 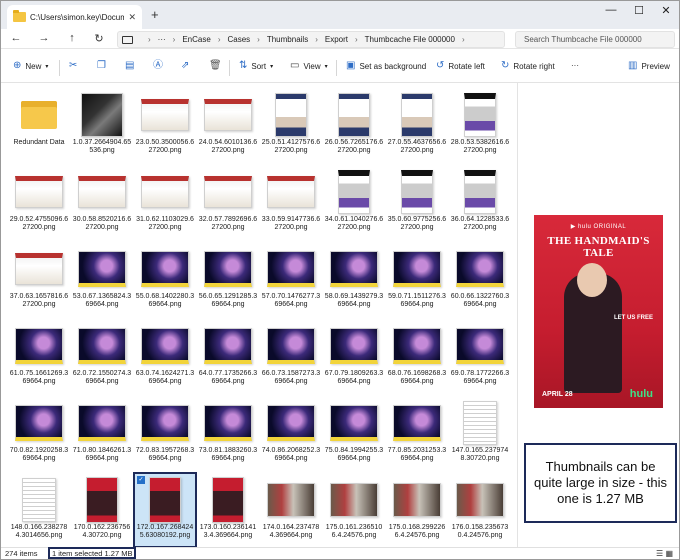 What do you see at coordinates (480, 279) in the screenshot?
I see `file-item: 60.0.66.1322760.369664.png` at bounding box center [480, 279].